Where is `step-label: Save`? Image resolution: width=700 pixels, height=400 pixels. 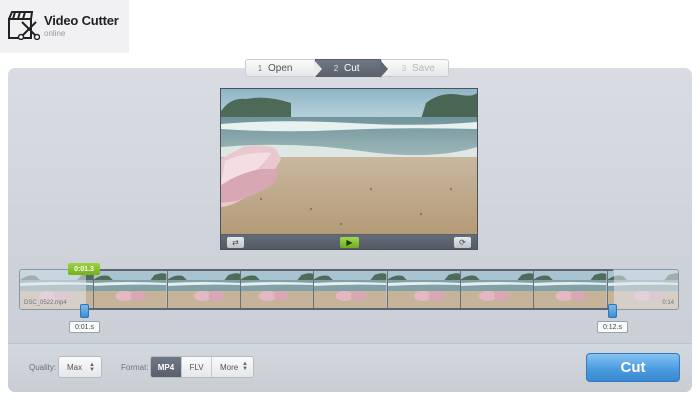 step-label: Save is located at coordinates (423, 68).